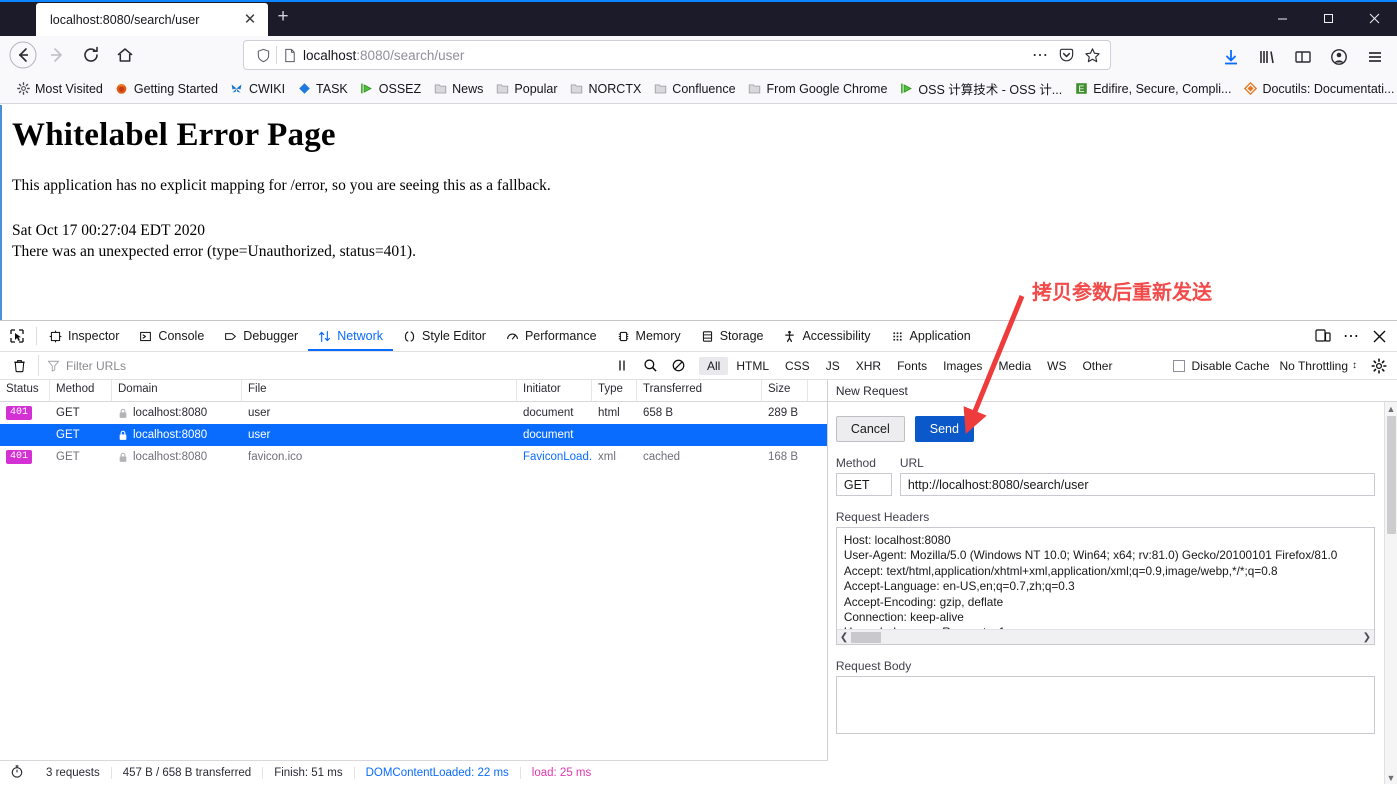  I want to click on devtools-tab-storage: Storage, so click(732, 336).